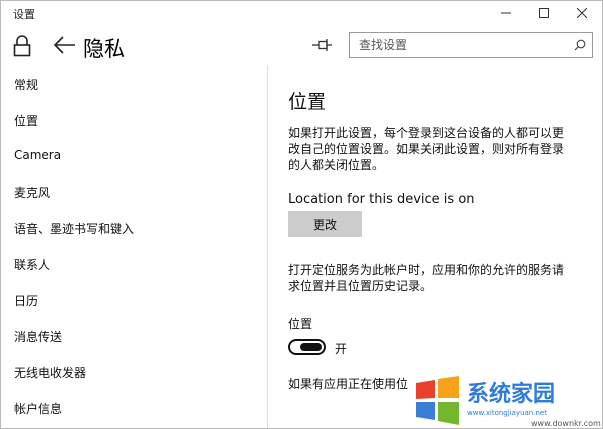 Image resolution: width=603 pixels, height=429 pixels. I want to click on description-line: 改自己的位置设置。如果关闭此设置，则对所有登录, so click(426, 149).